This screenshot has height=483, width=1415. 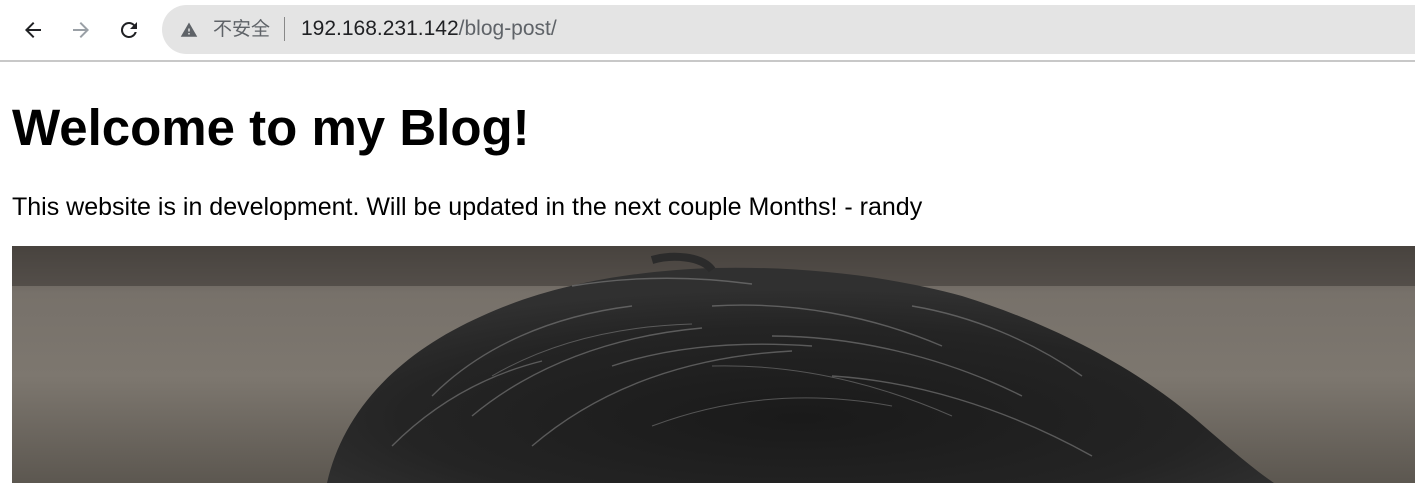 I want to click on url-host: 192.168.231.142, so click(x=380, y=28).